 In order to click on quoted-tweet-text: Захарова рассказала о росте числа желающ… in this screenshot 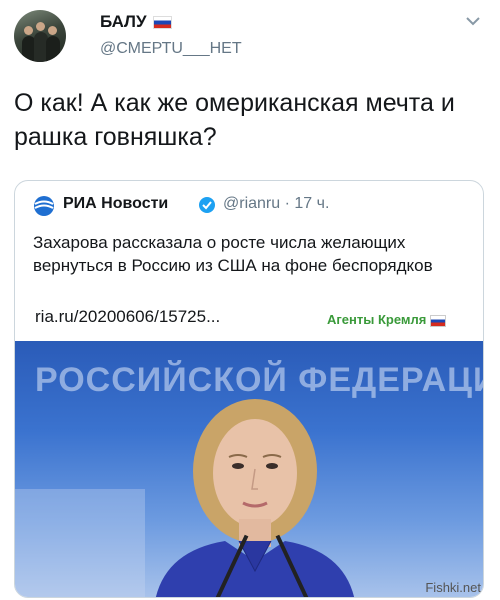, I will do `click(233, 254)`.